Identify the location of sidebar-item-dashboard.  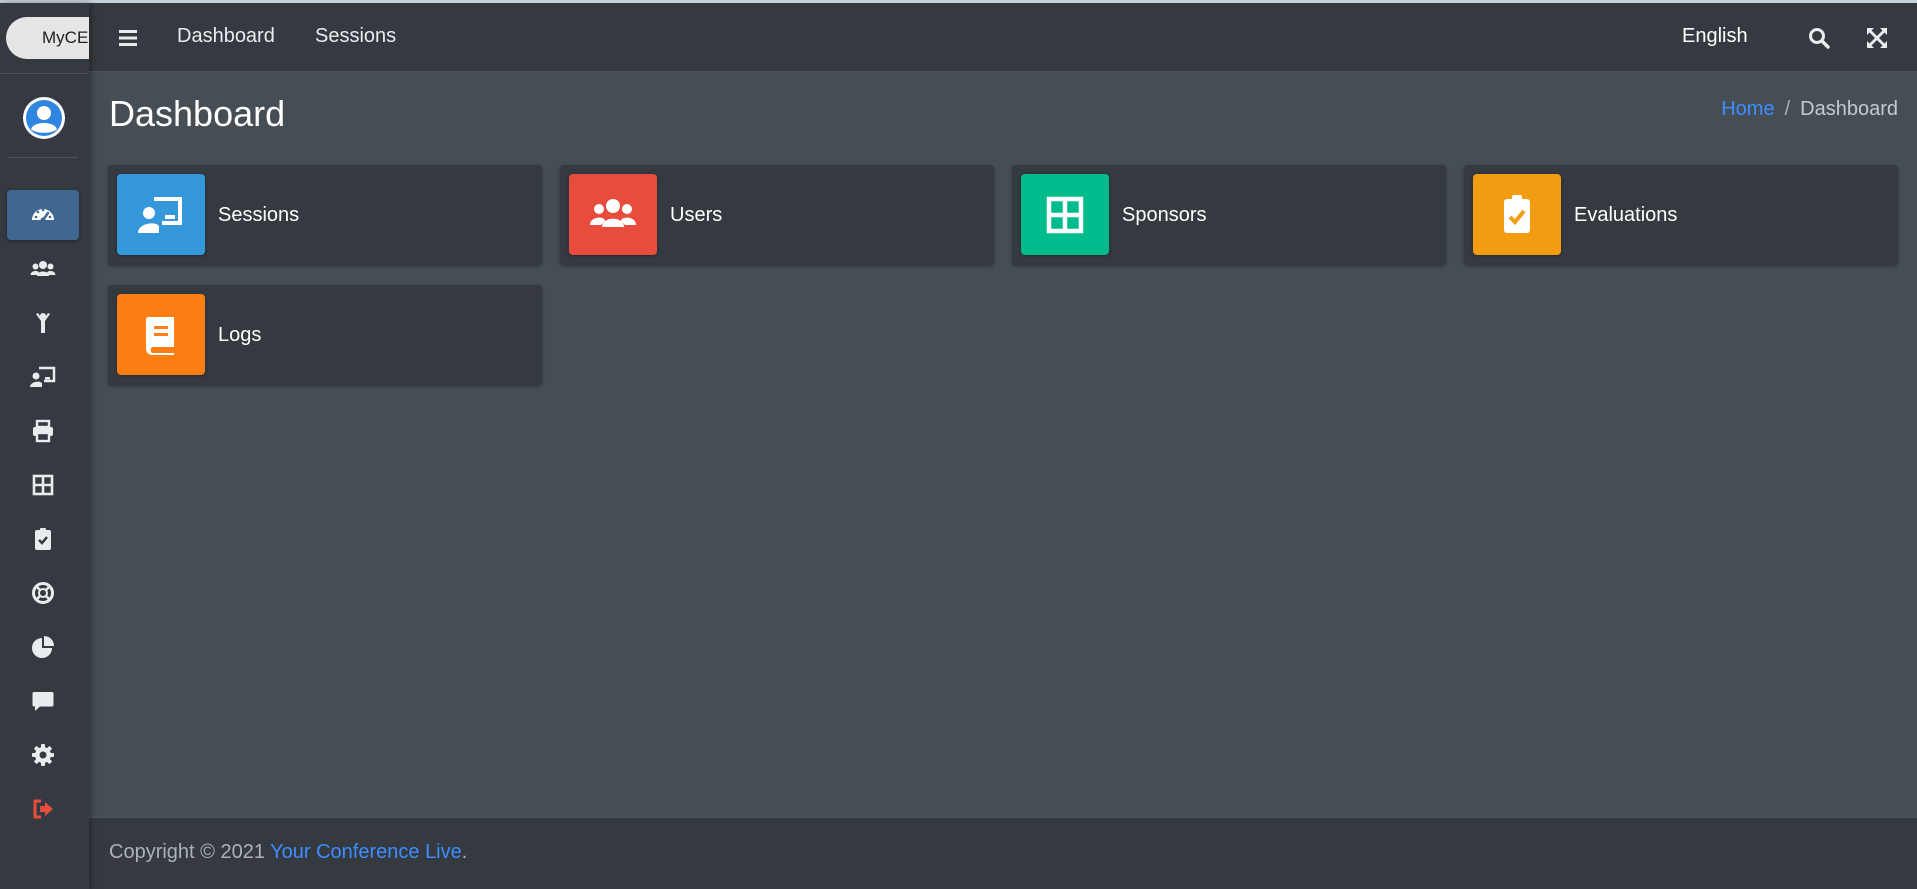
(43, 215).